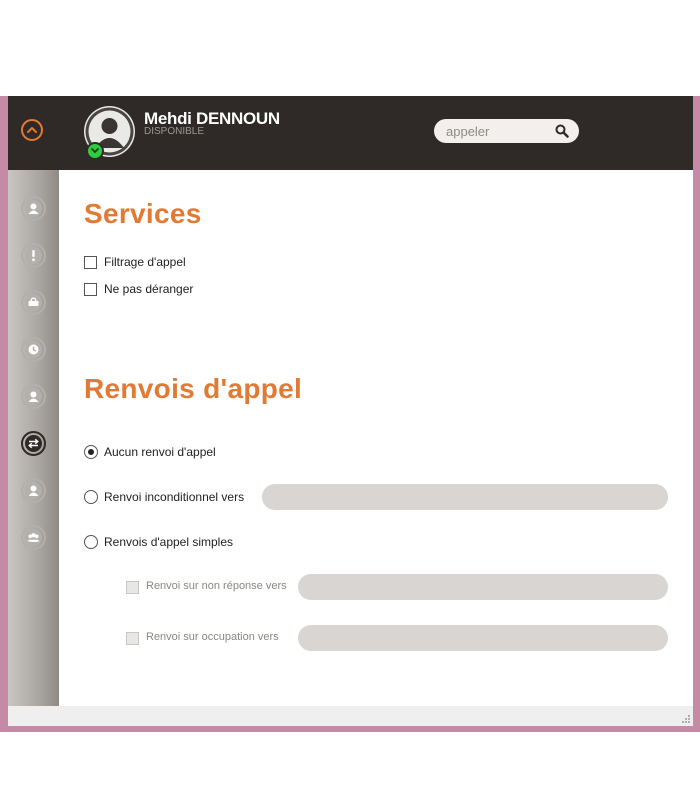  Describe the element at coordinates (350, 133) in the screenshot. I see `header-bar: Mehdi DENNOUN DISPONIBLE` at that location.